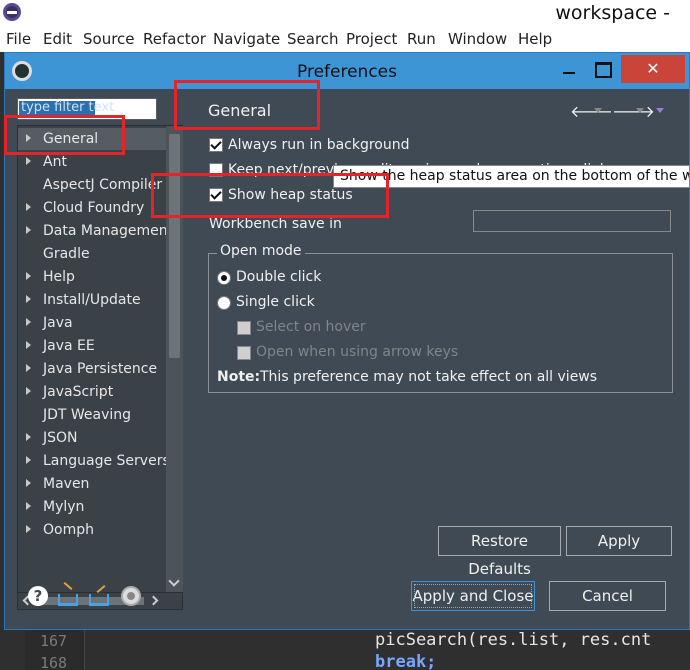  I want to click on restore-defaults-button: Restore Defaults, so click(499, 552).